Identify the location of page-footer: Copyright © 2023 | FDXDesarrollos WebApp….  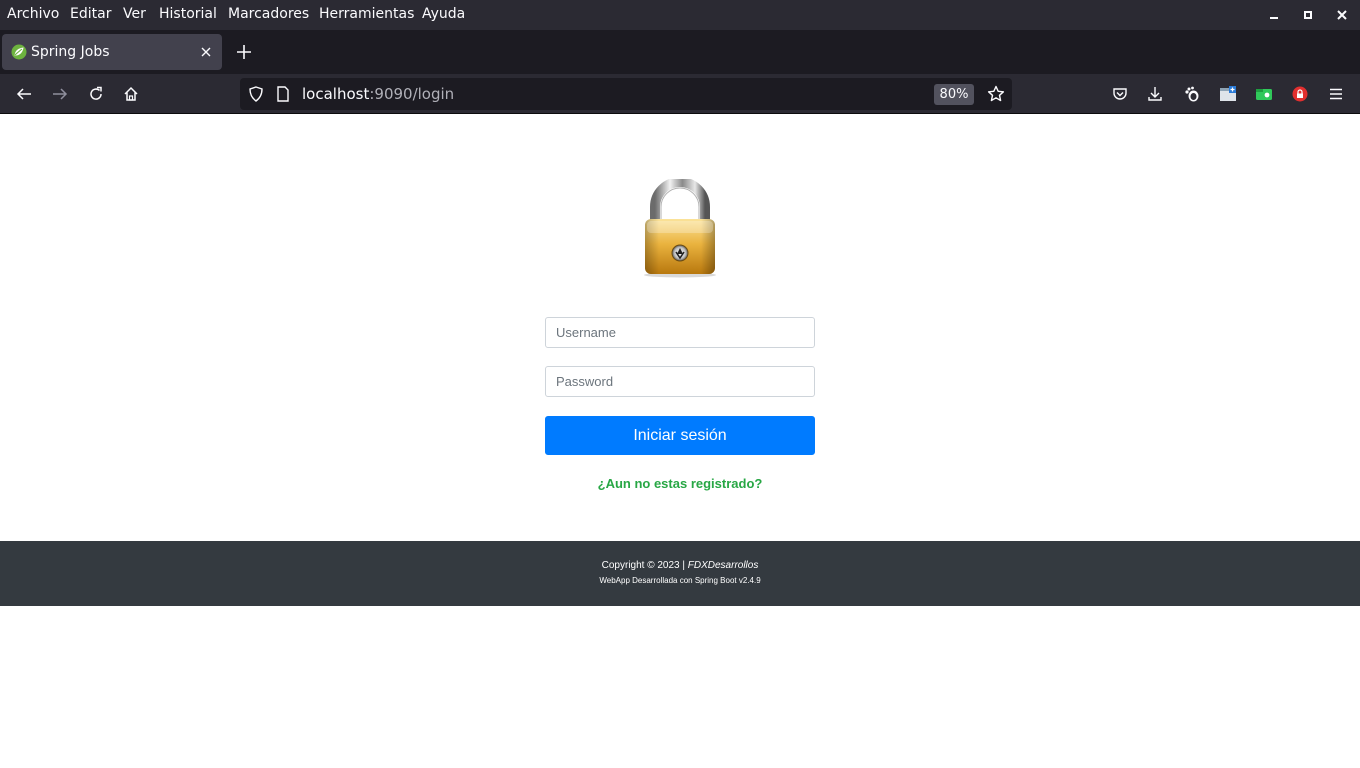
(680, 573).